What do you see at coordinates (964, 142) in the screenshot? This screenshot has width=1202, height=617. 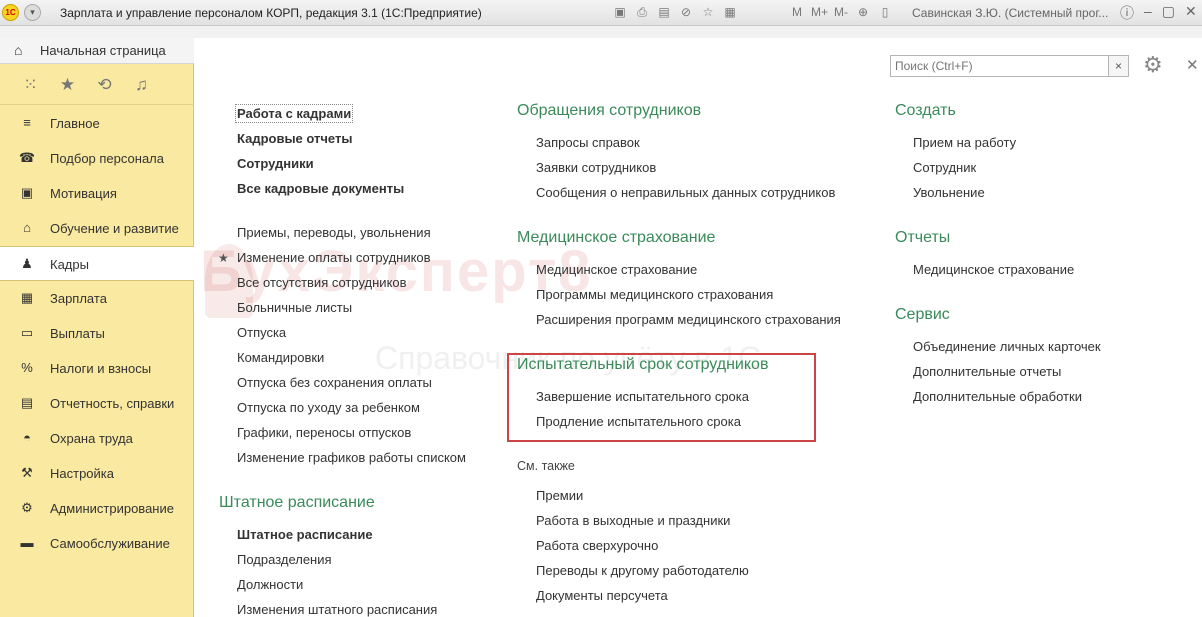 I see `nav-link: Прием на работу` at bounding box center [964, 142].